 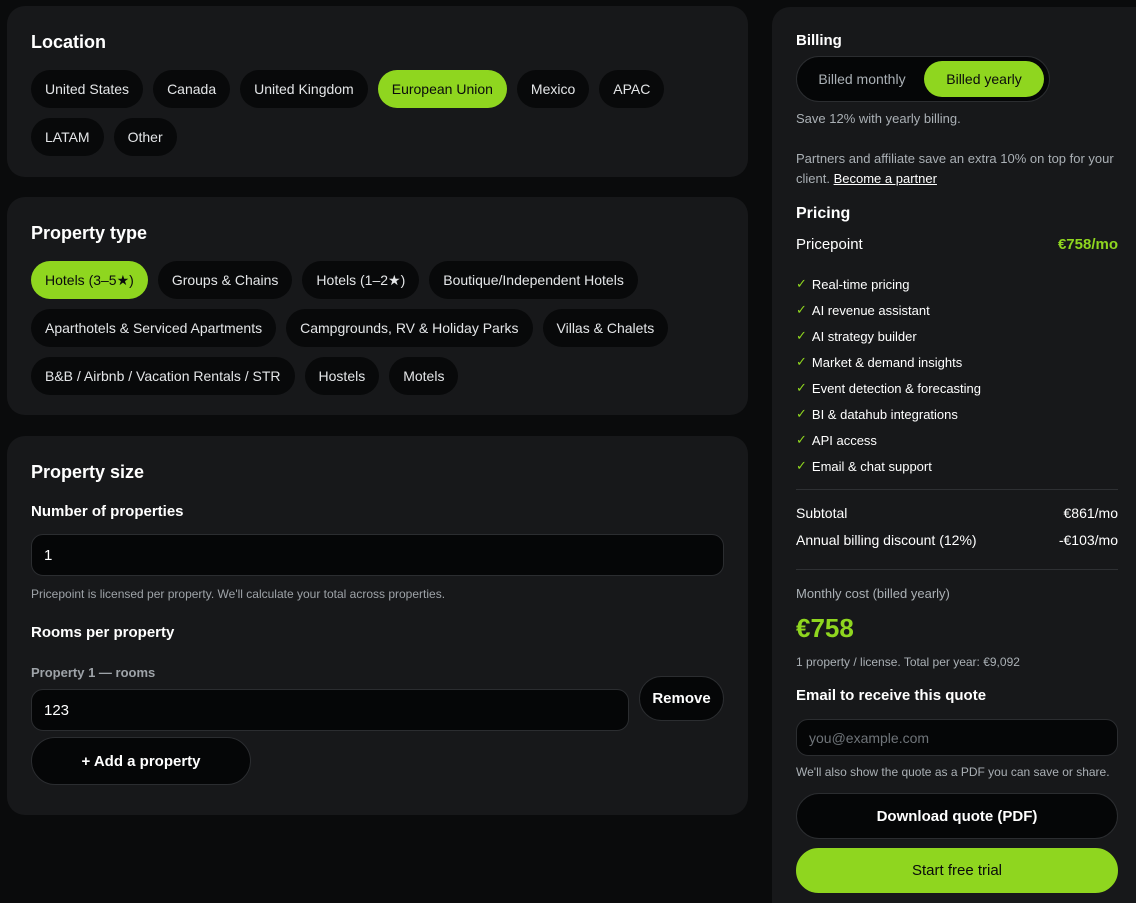 I want to click on feature-item: ✓ AI revenue assistant, so click(x=888, y=310).